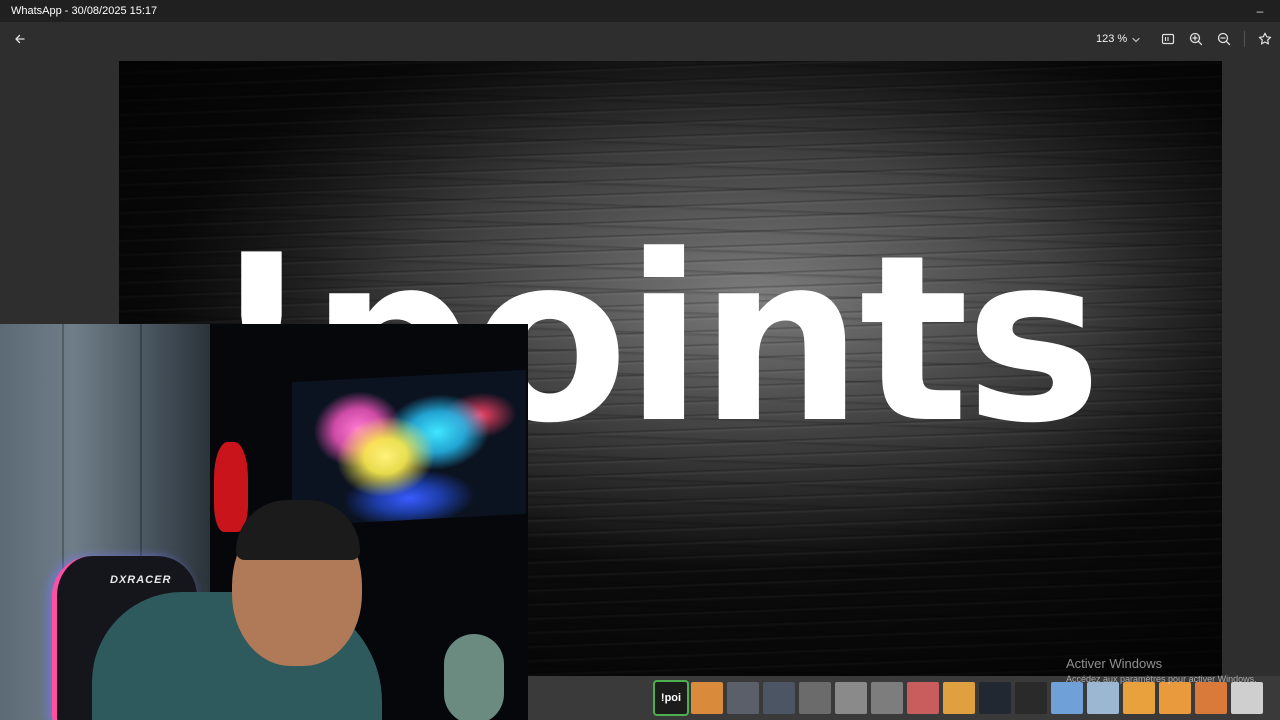  I want to click on zoom-in-icon, so click(1196, 39).